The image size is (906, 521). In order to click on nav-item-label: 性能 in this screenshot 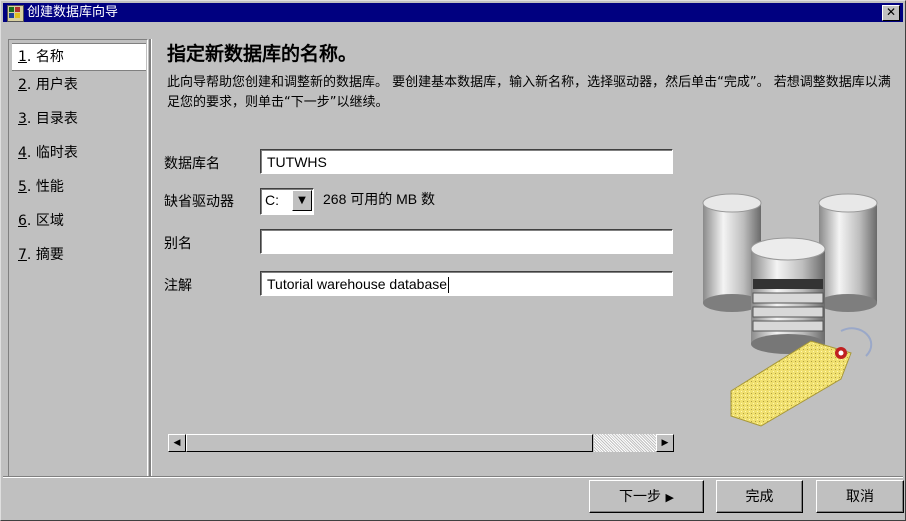, I will do `click(49, 187)`.